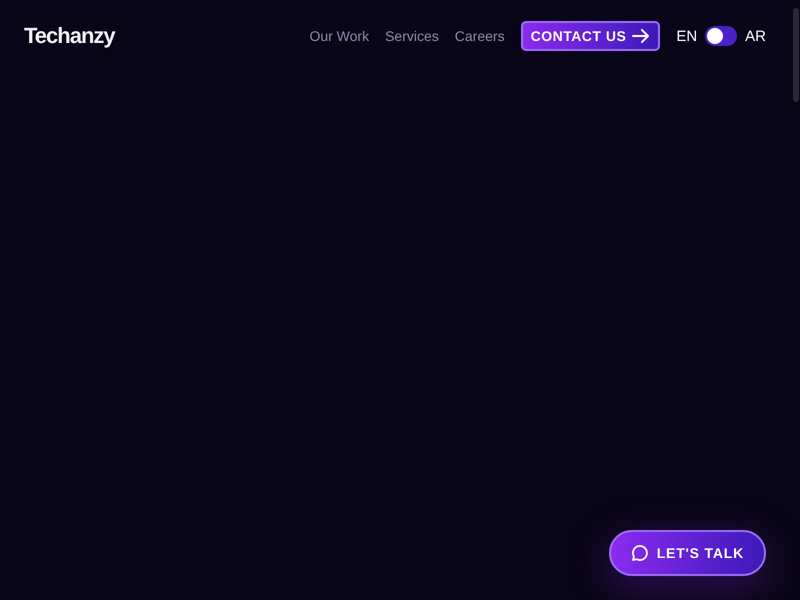 This screenshot has height=600, width=800. I want to click on language-toggle, so click(721, 36).